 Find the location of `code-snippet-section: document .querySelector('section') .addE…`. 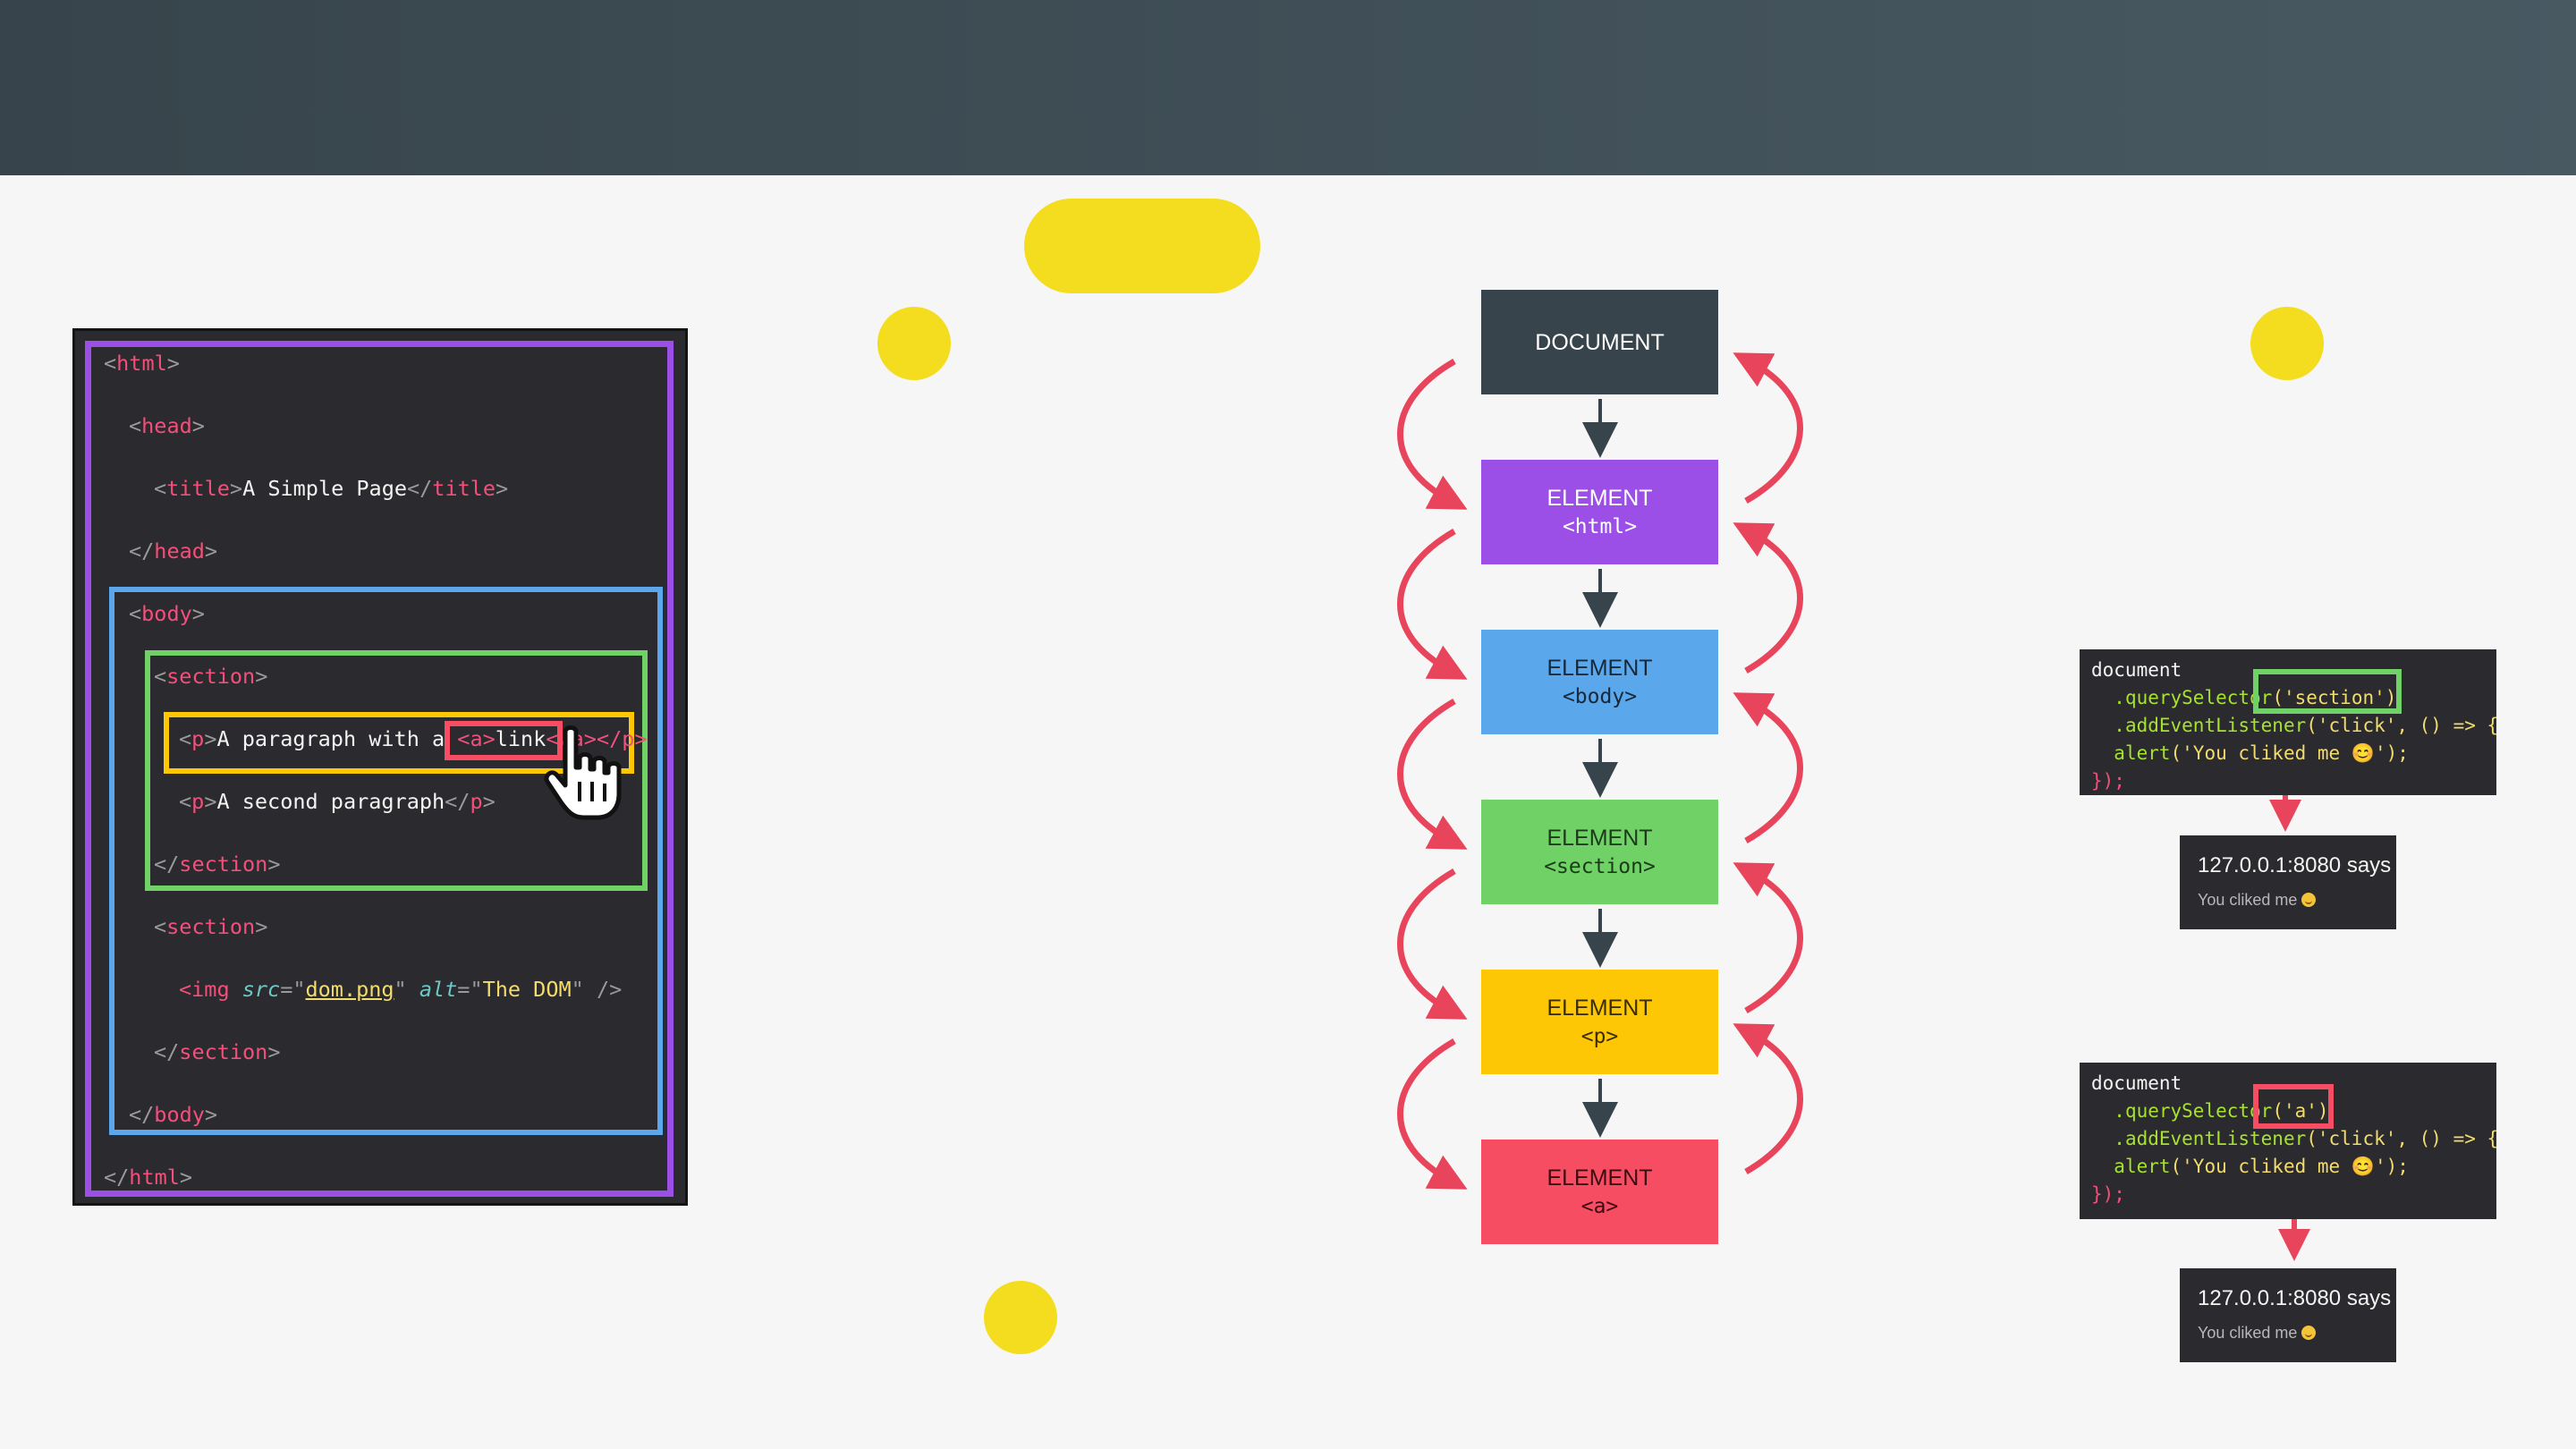

code-snippet-section: document .querySelector('section') .addE… is located at coordinates (2289, 722).